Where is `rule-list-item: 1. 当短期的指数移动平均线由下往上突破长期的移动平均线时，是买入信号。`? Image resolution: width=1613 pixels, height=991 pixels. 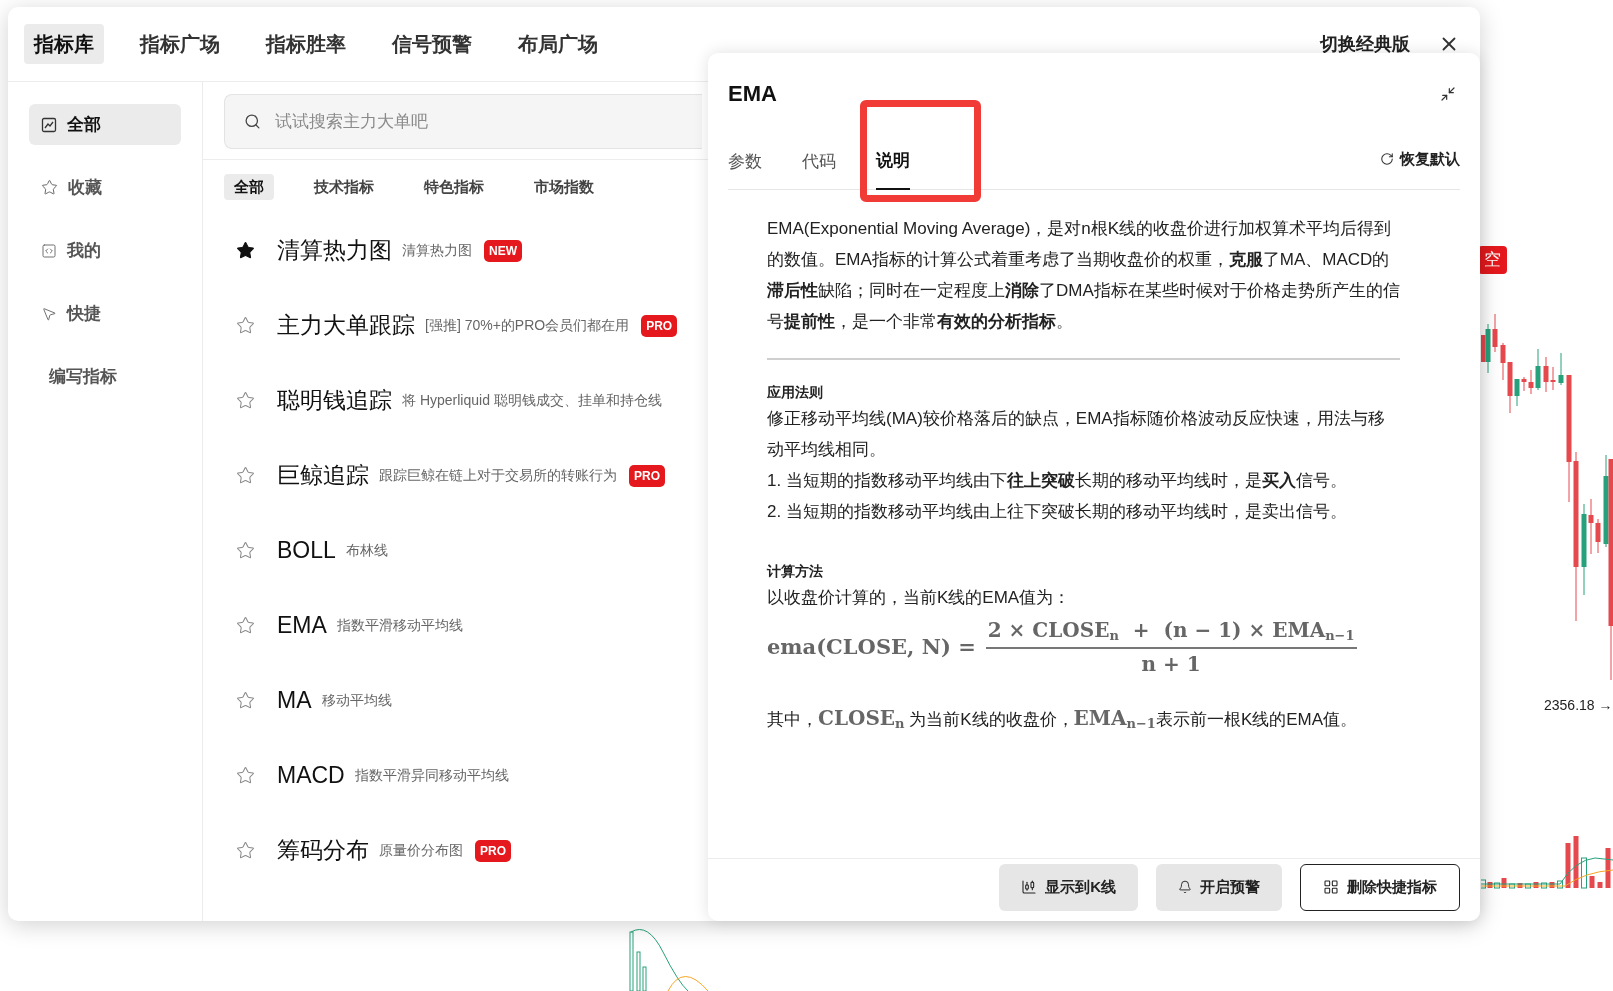 rule-list-item: 1. 当短期的指数移动平均线由下往上突破长期的移动平均线时，是买入信号。 is located at coordinates (1057, 481).